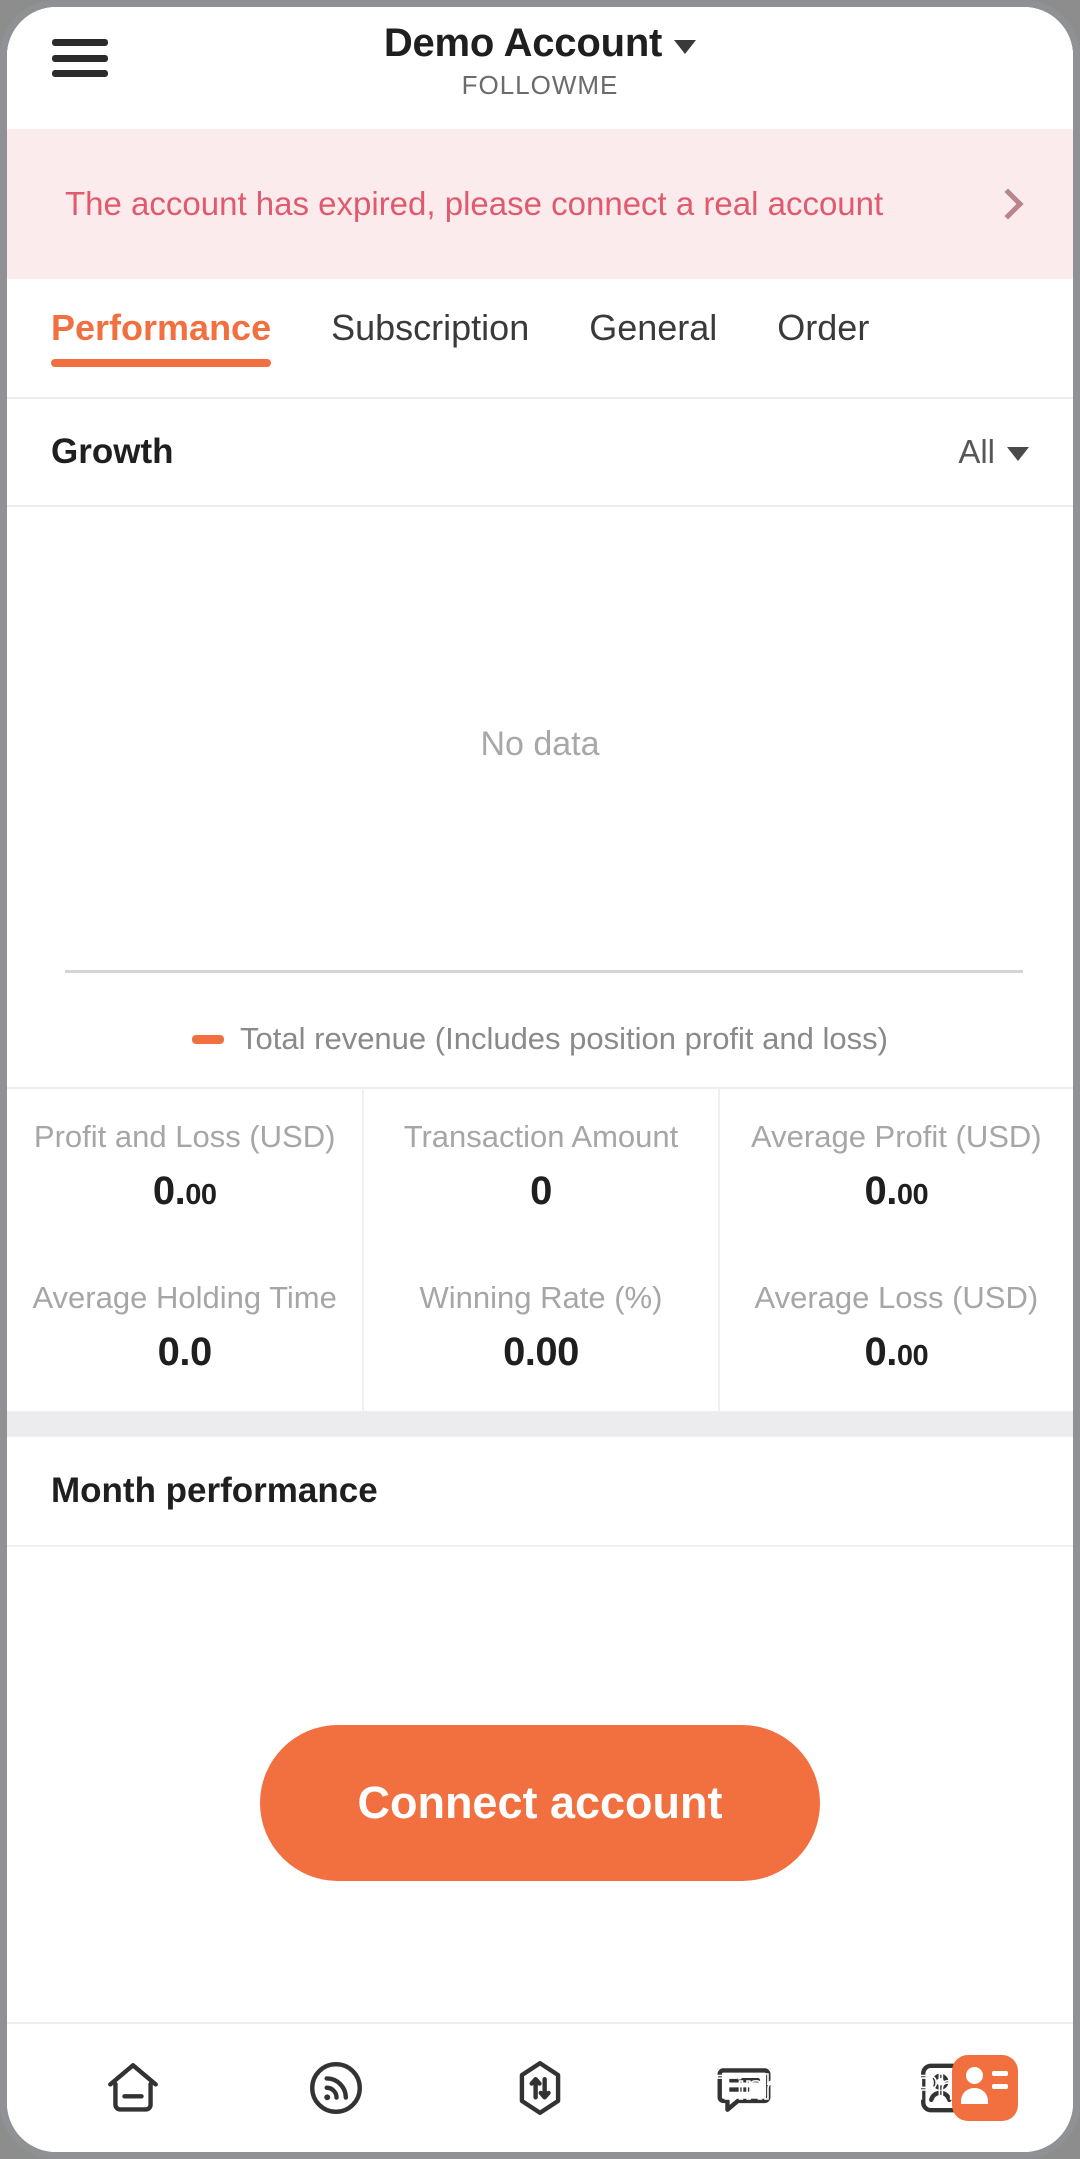  I want to click on stat-transaction-amount: Transaction Amount 0, so click(539, 1169).